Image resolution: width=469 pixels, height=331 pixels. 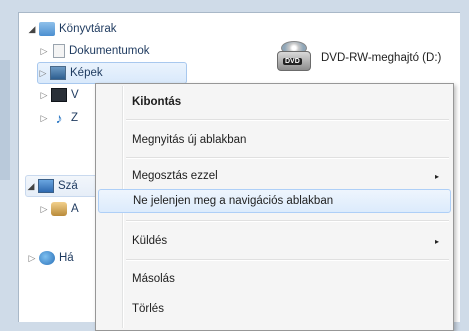 I want to click on menu-item-send-to: Küldés ▸, so click(x=274, y=241).